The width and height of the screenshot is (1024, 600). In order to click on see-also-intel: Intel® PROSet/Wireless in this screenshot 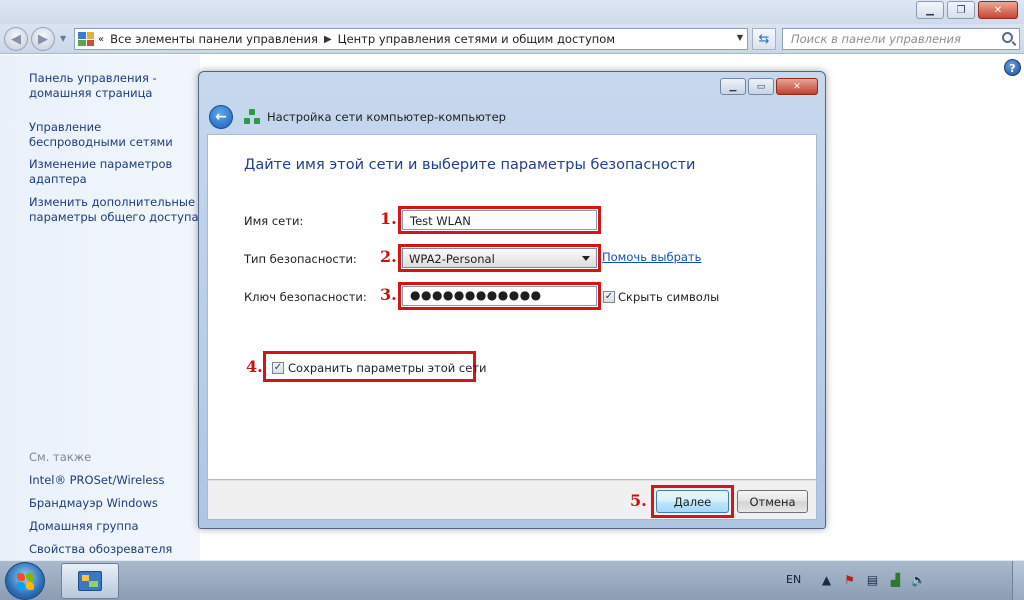, I will do `click(114, 480)`.